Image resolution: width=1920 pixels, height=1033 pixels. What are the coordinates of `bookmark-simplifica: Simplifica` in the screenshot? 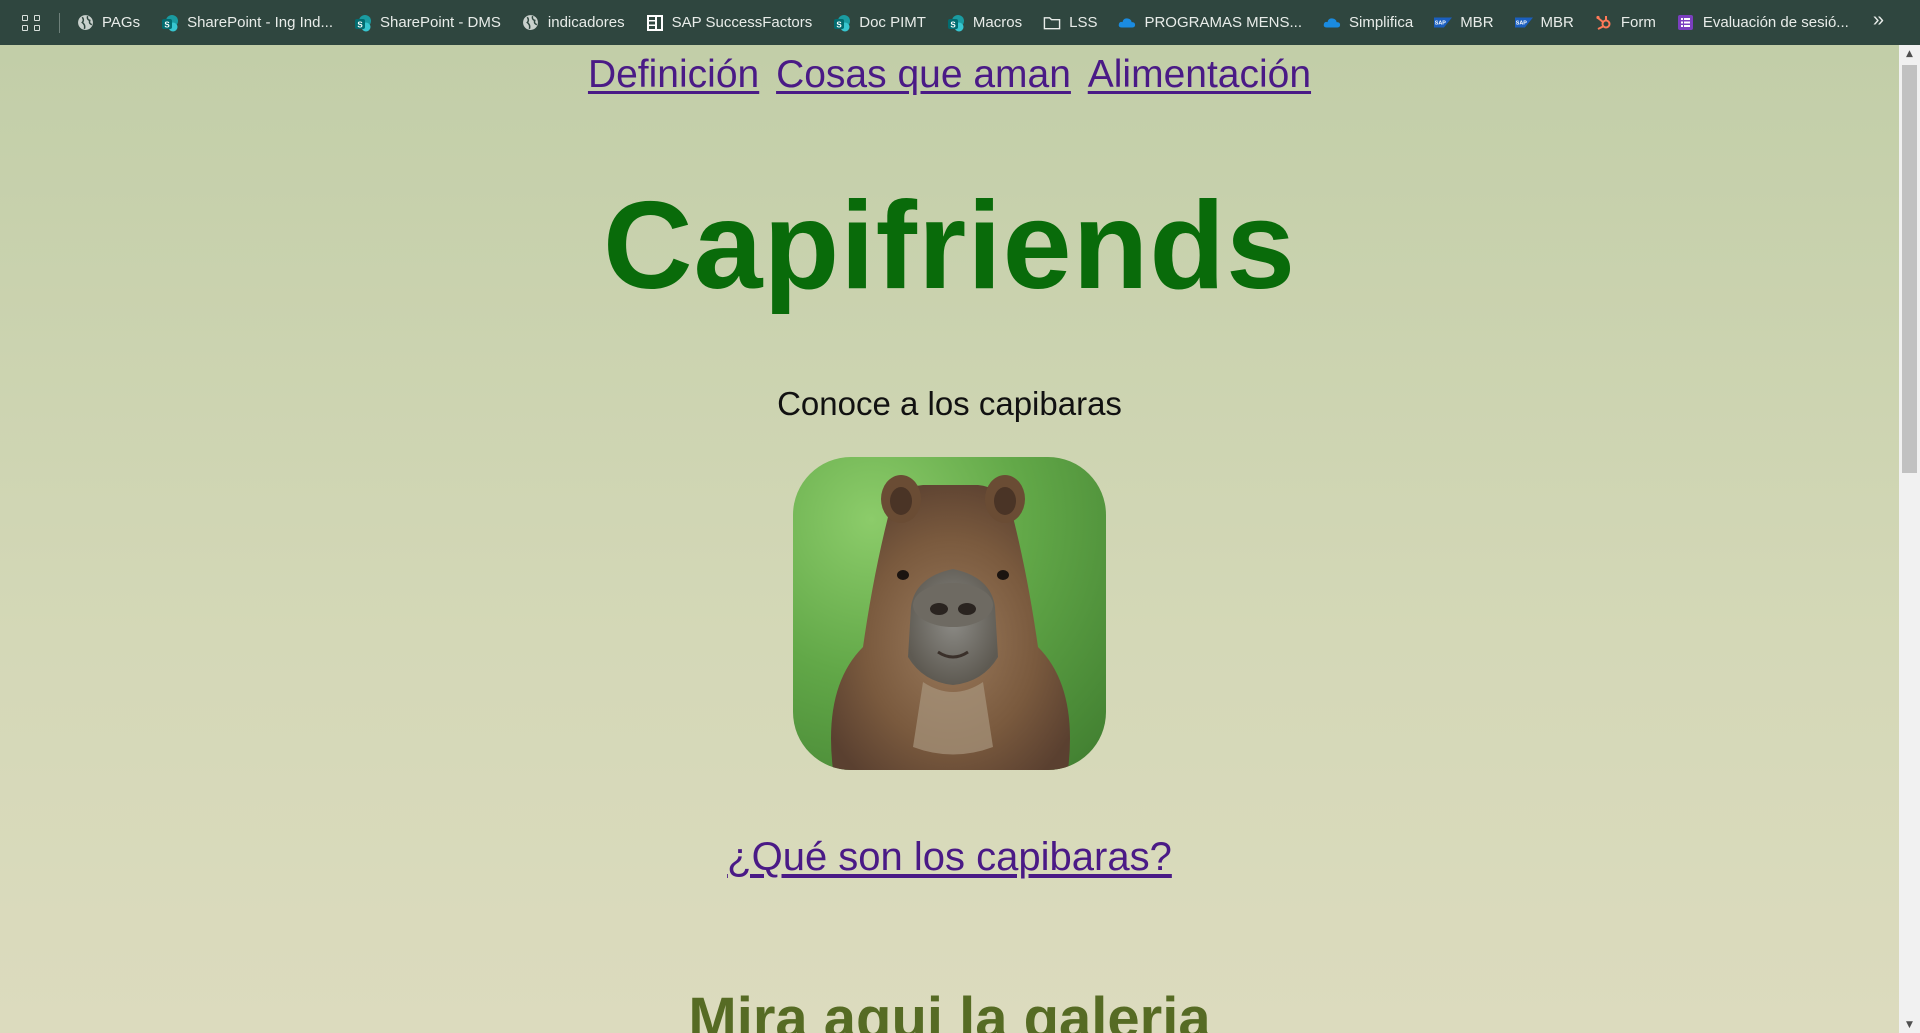 It's located at (1368, 23).